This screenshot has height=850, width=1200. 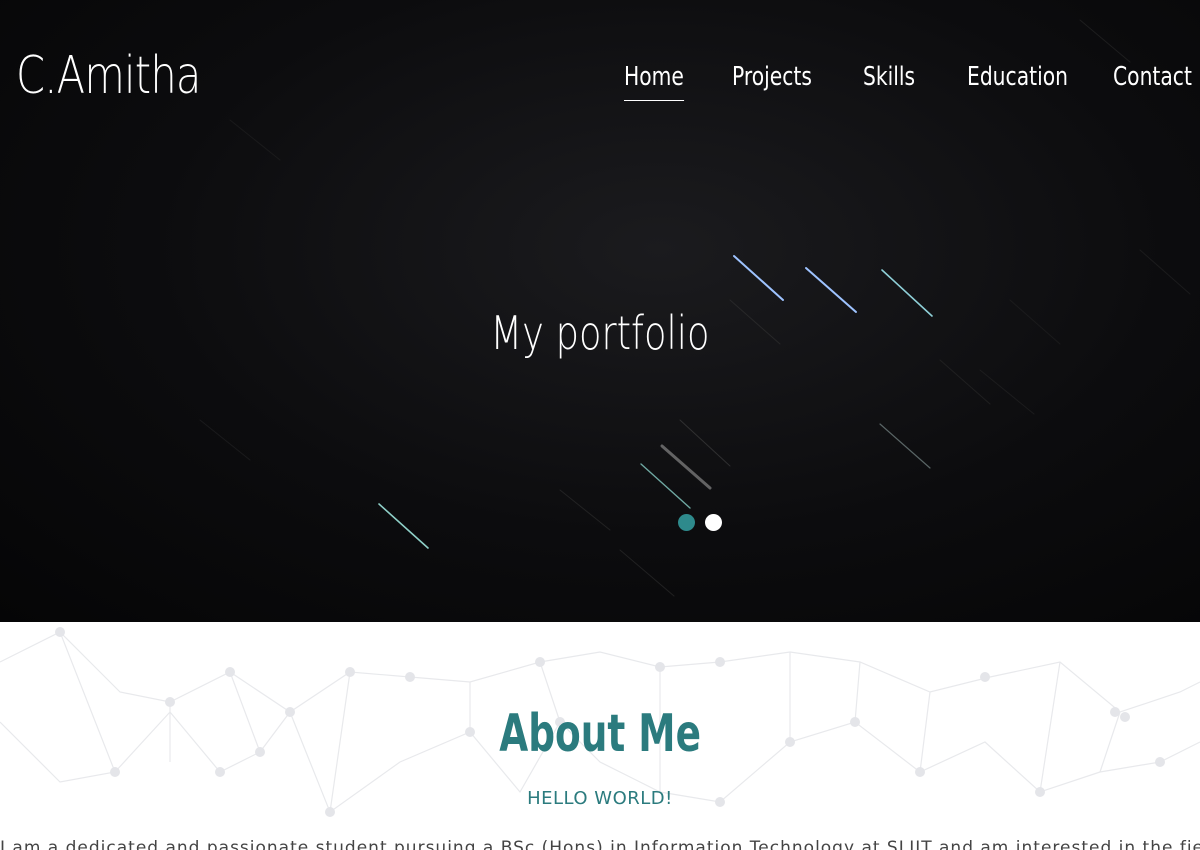 I want to click on nav-education: Education, so click(x=1017, y=81).